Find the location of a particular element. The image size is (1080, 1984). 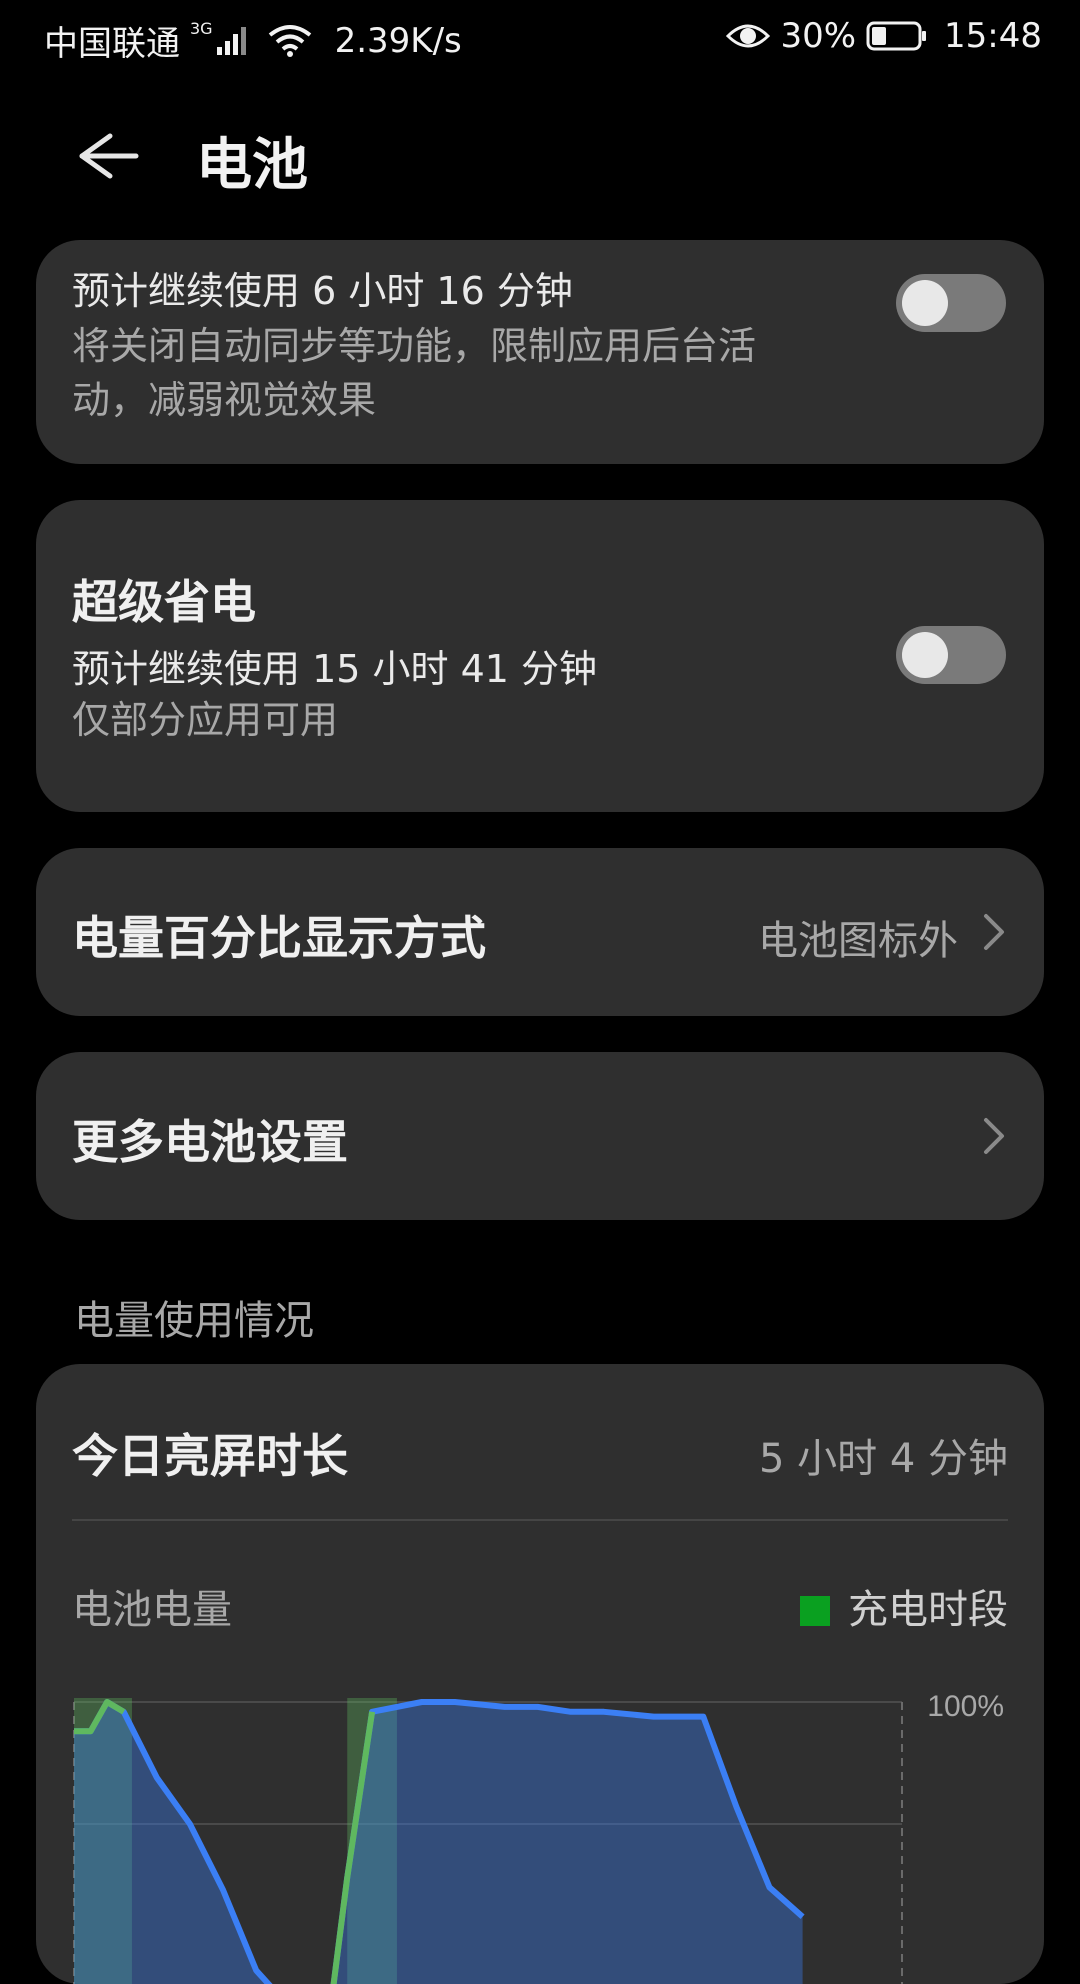

clock: 15:48 is located at coordinates (993, 36).